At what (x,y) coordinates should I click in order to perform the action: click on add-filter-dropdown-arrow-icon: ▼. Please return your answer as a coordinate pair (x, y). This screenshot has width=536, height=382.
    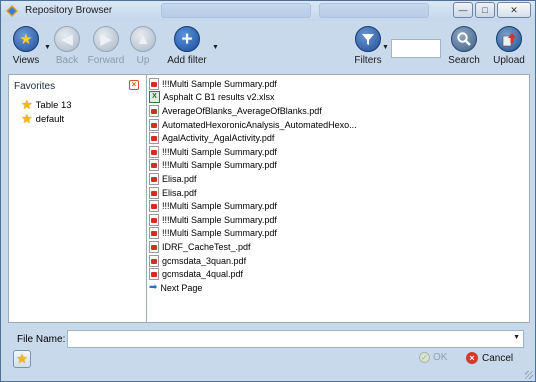
    Looking at the image, I should click on (215, 47).